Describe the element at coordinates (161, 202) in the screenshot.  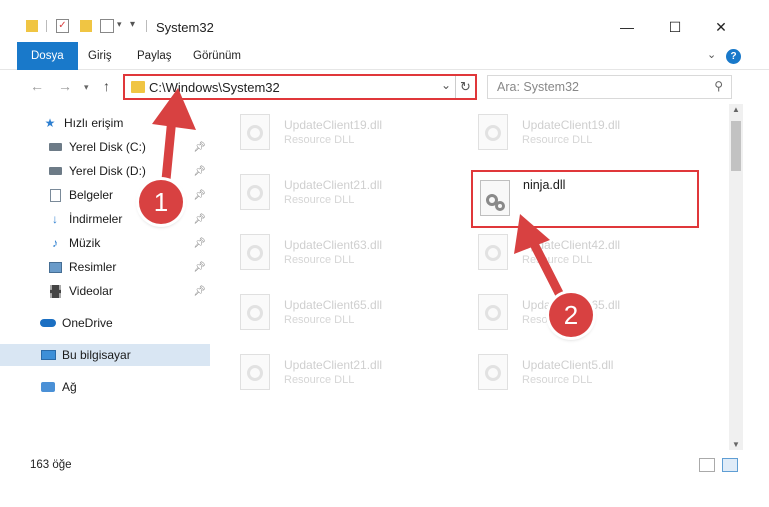
I see `callout-step-1: 1` at that location.